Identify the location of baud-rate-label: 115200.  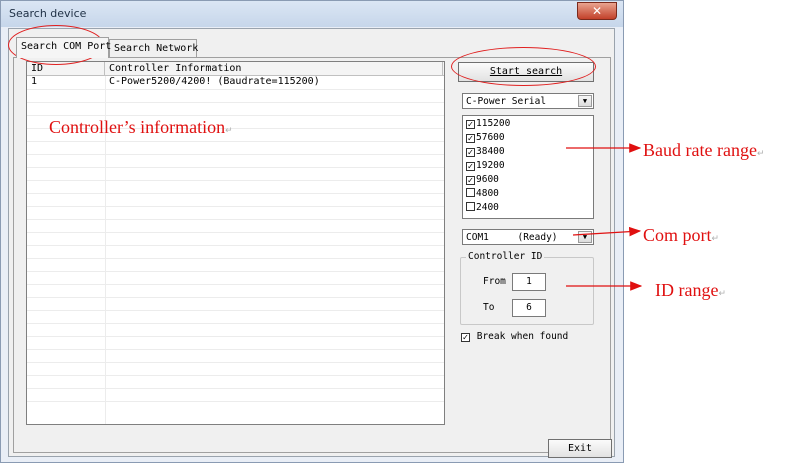
(493, 123).